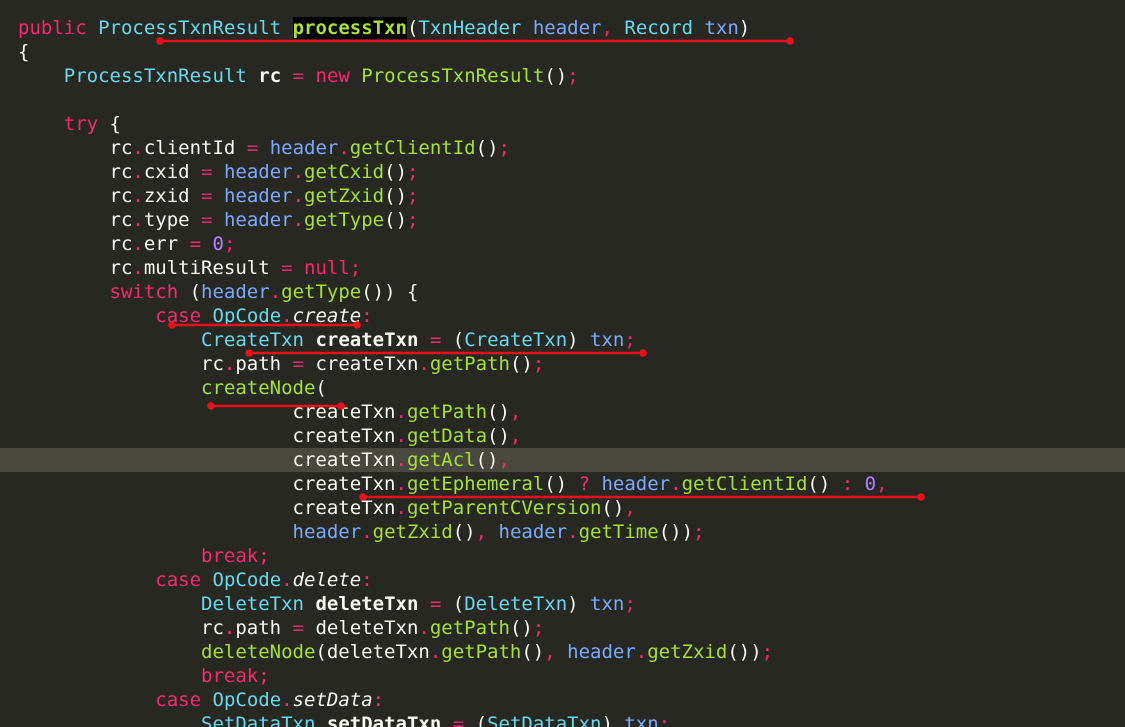 This screenshot has width=1125, height=727. I want to click on code-line: CreateTxn createTxn = (CreateTxn) txn;, so click(562, 340).